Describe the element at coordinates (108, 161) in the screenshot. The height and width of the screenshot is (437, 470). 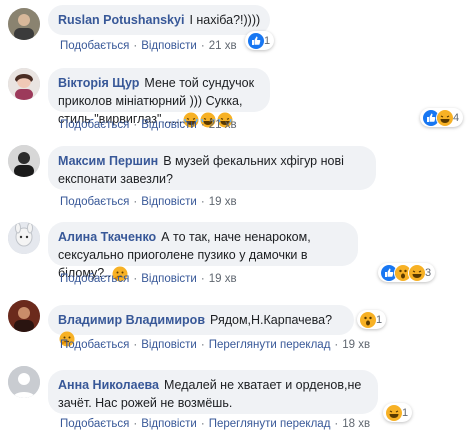
I see `comment-author: Максим Першин` at that location.